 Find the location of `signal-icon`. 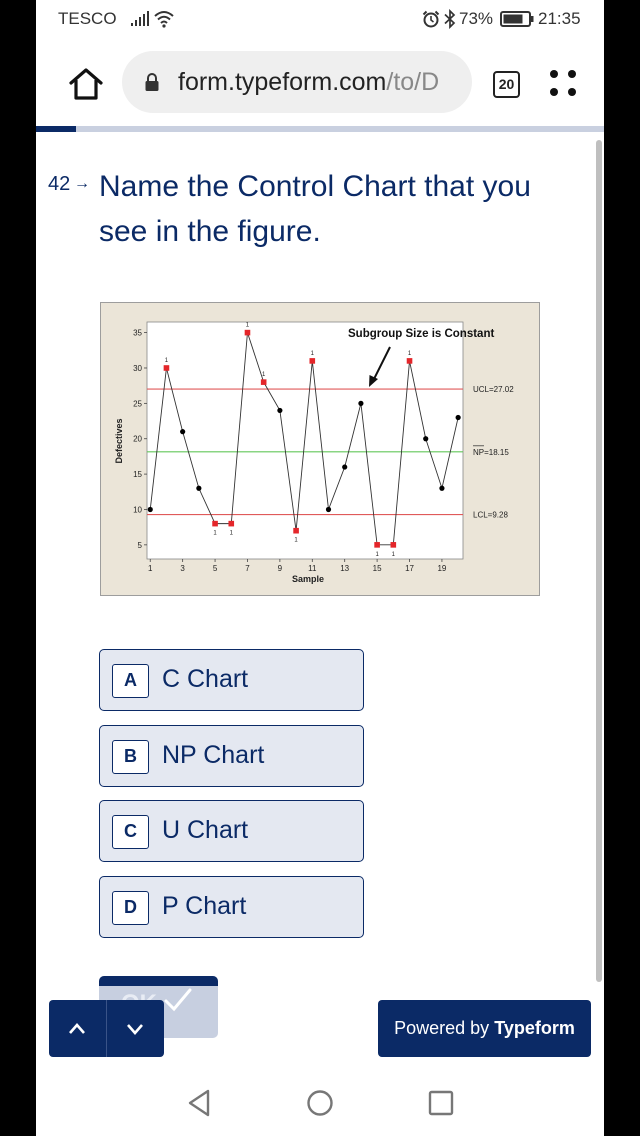

signal-icon is located at coordinates (140, 18).